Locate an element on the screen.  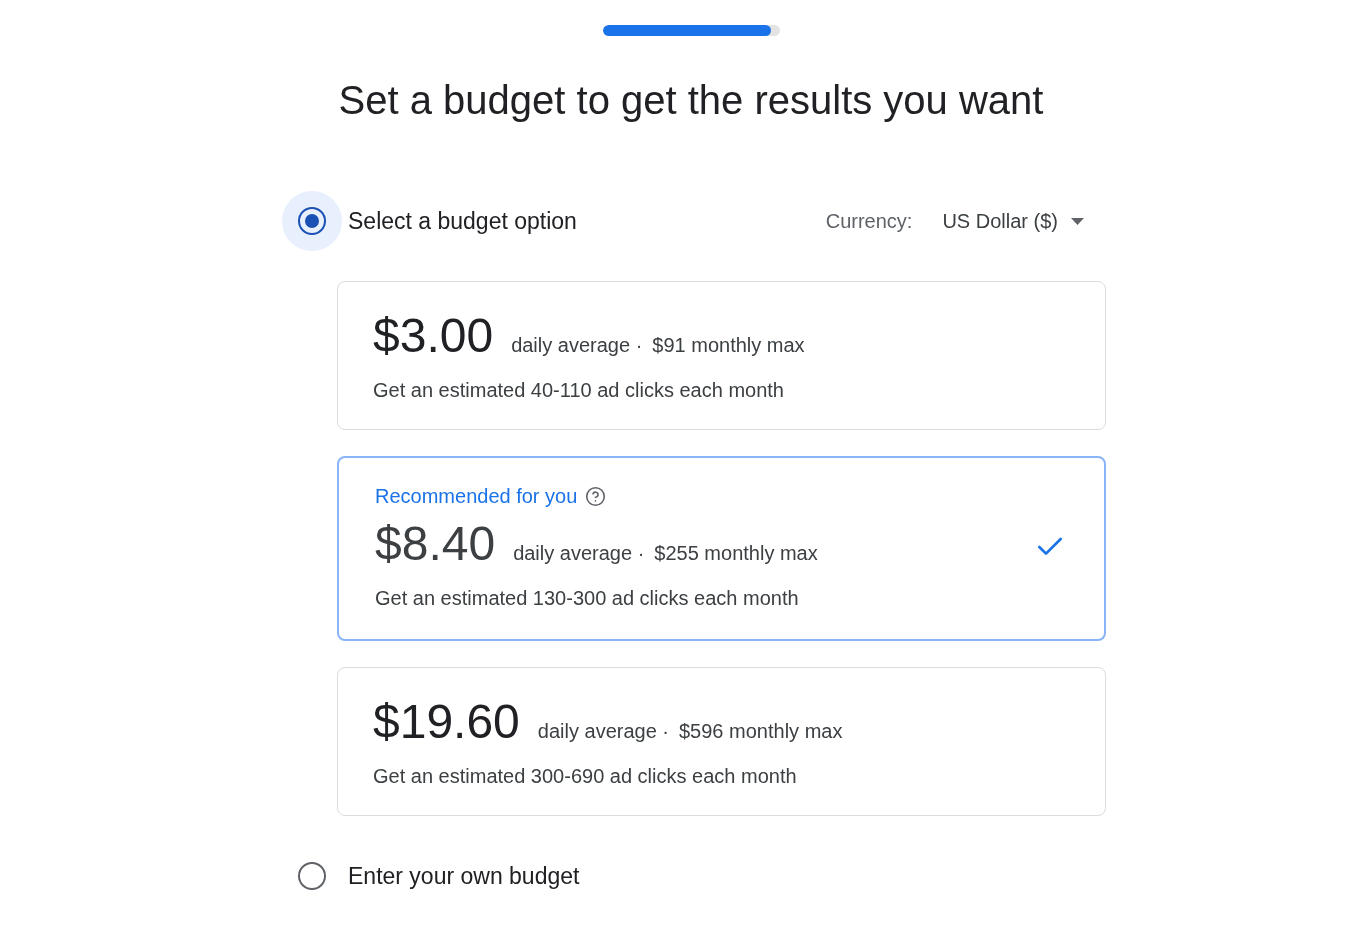
budget-option-card: $19.60 daily average · $596 monthly max Get an estimated 300-690 ad clicks each month is located at coordinates (721, 741).